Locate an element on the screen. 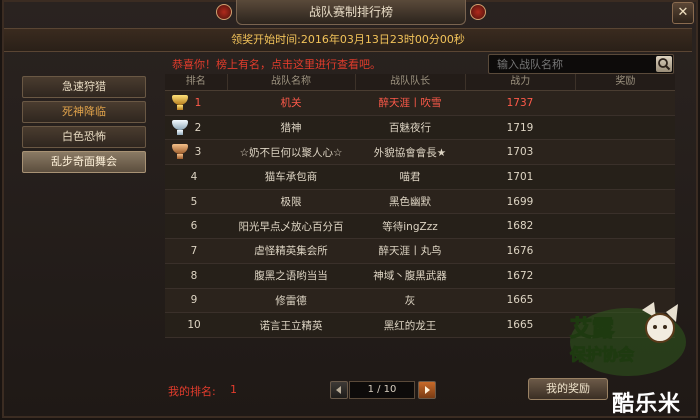 Image resolution: width=700 pixels, height=420 pixels. airou-logo: 艾露 保护协会 is located at coordinates (628, 340).